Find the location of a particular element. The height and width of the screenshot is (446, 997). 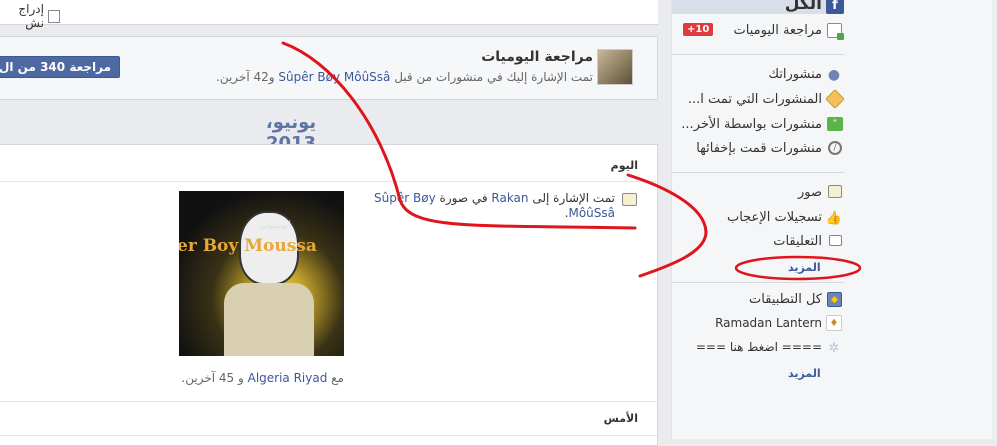

red-annotation-circle is located at coordinates (798, 268).